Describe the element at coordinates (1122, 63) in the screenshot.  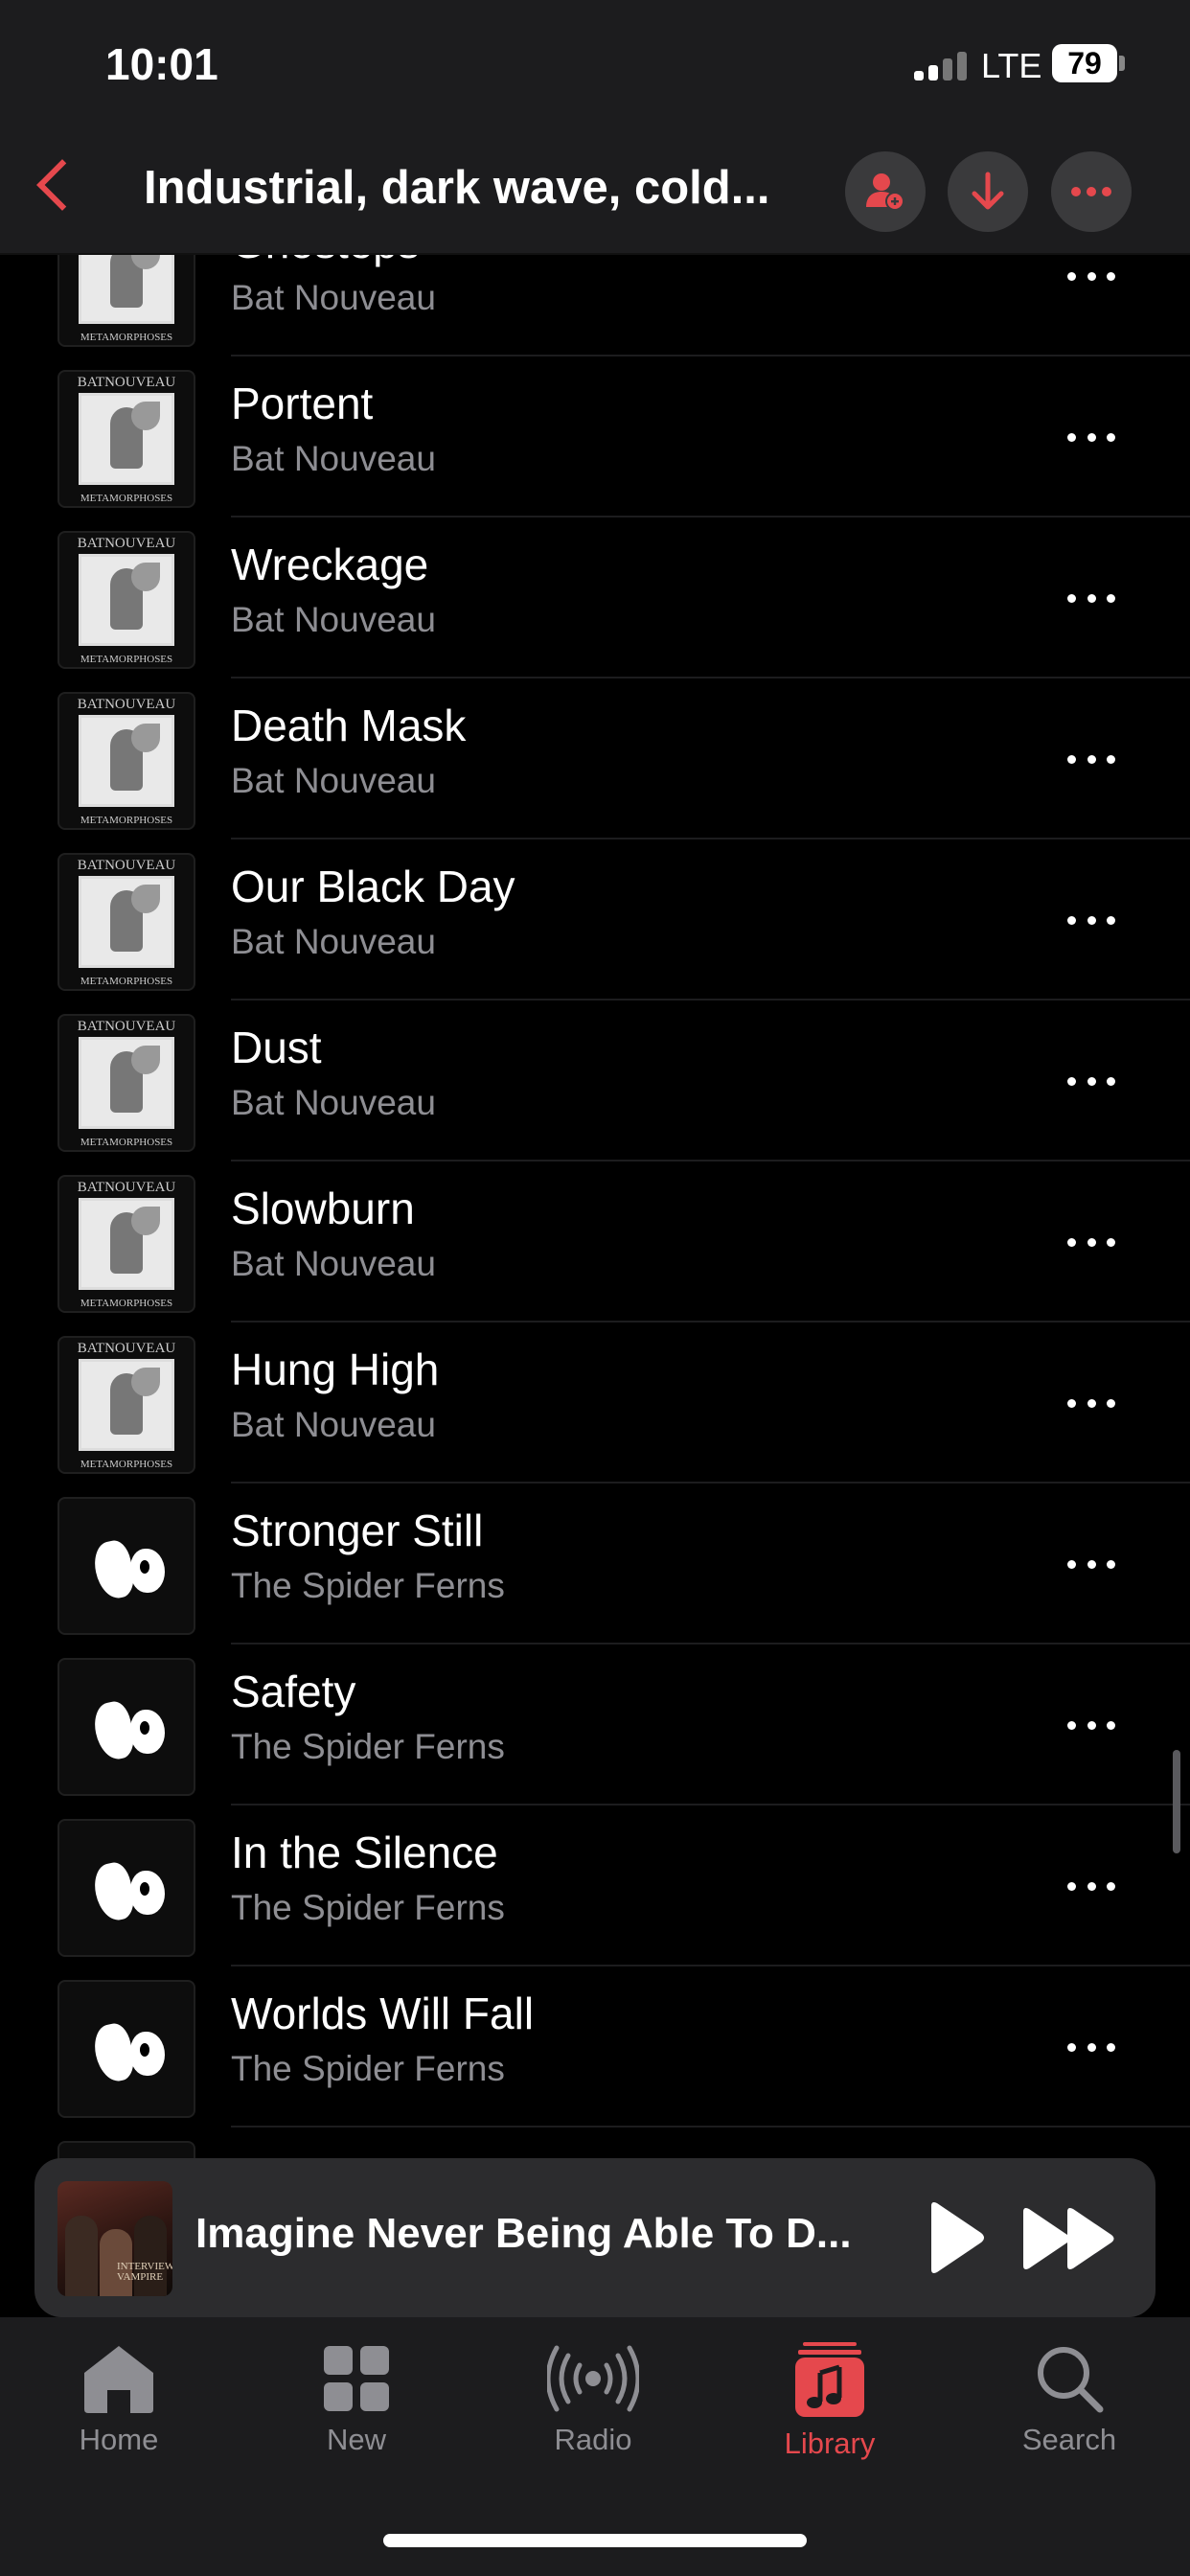
I see `battery-nub` at that location.